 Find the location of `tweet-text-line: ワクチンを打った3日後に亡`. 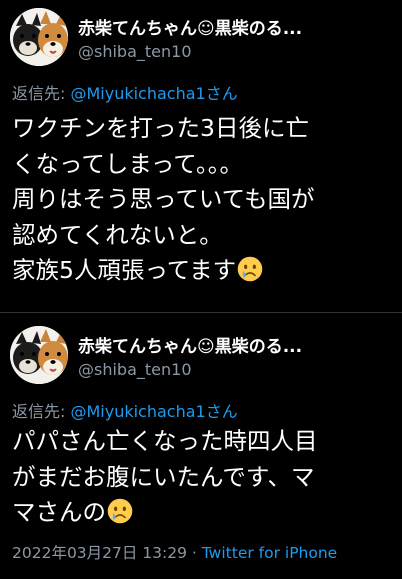

tweet-text-line: ワクチンを打った3日後に亡 is located at coordinates (160, 128).